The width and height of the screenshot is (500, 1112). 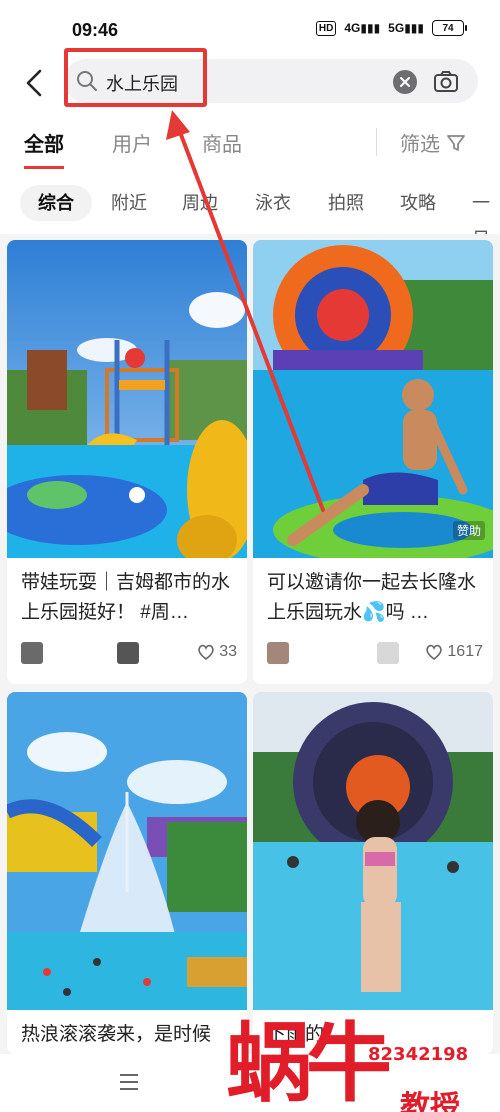 What do you see at coordinates (245, 311) in the screenshot?
I see `annotation-arrow` at bounding box center [245, 311].